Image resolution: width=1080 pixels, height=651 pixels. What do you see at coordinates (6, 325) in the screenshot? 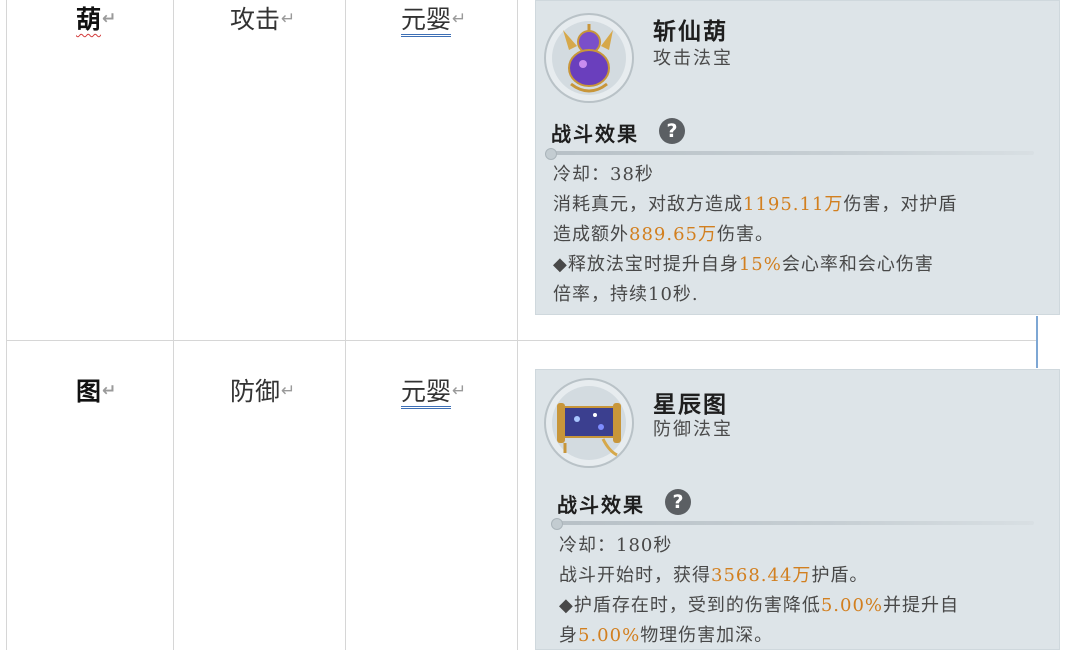
I see `table-border-left` at bounding box center [6, 325].